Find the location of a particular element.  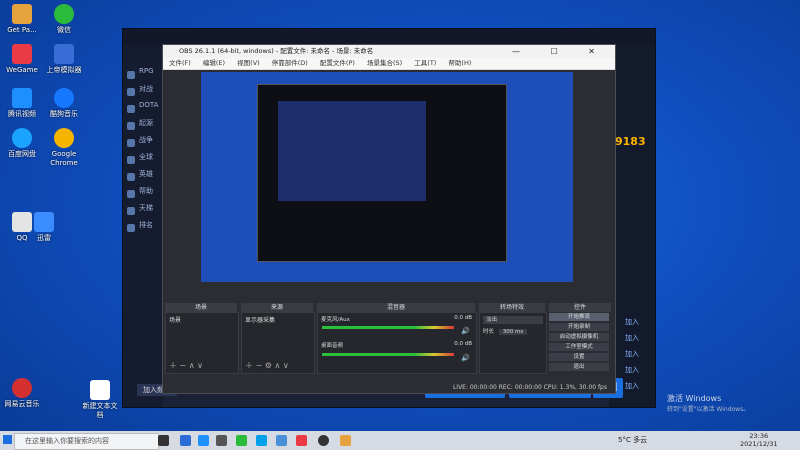

taskbar: 在这里输入你要搜索的内容 5°C 多云 23:36 2021/12/31 is located at coordinates (400, 440).